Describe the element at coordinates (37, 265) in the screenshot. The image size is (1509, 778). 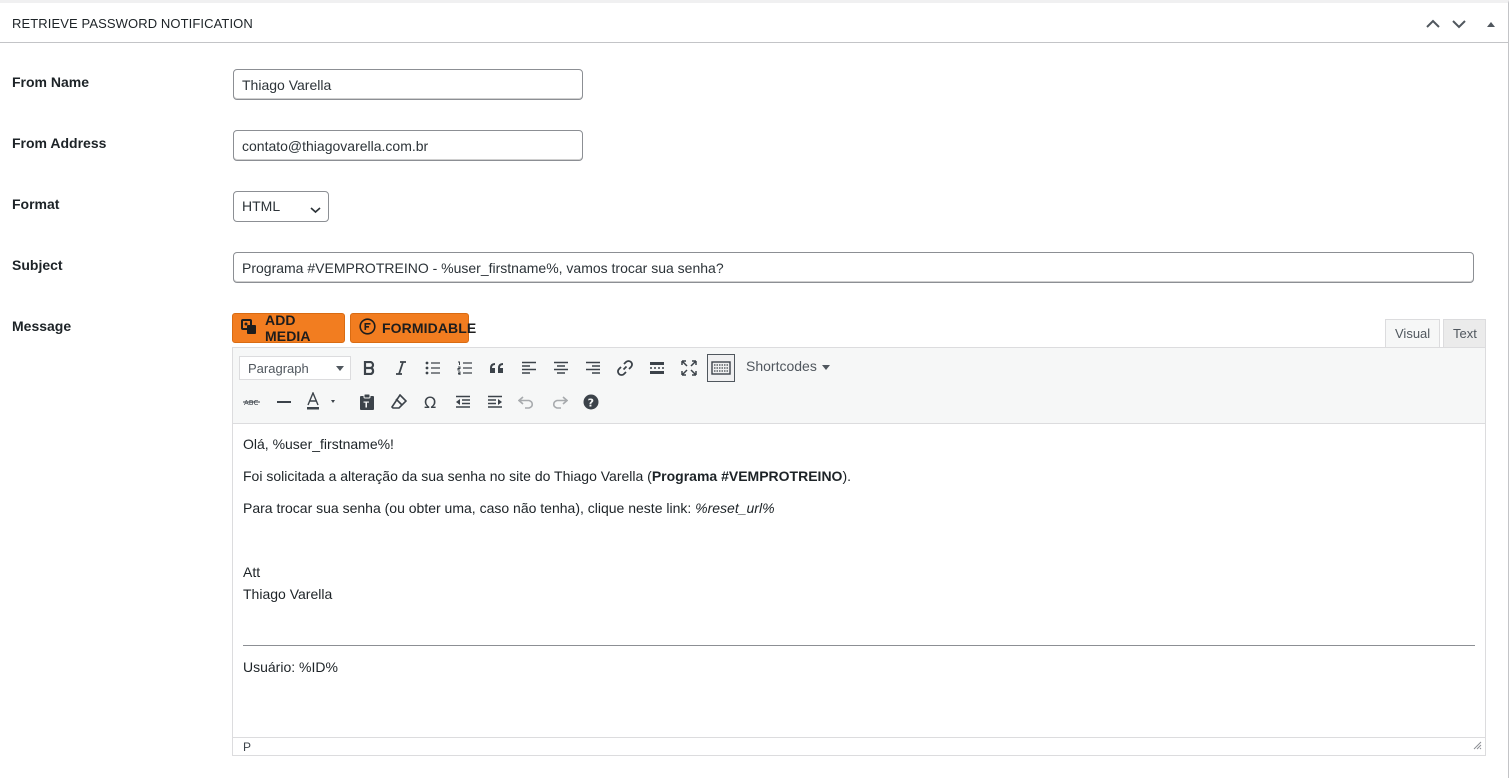
I see `subject-label: Subject` at that location.